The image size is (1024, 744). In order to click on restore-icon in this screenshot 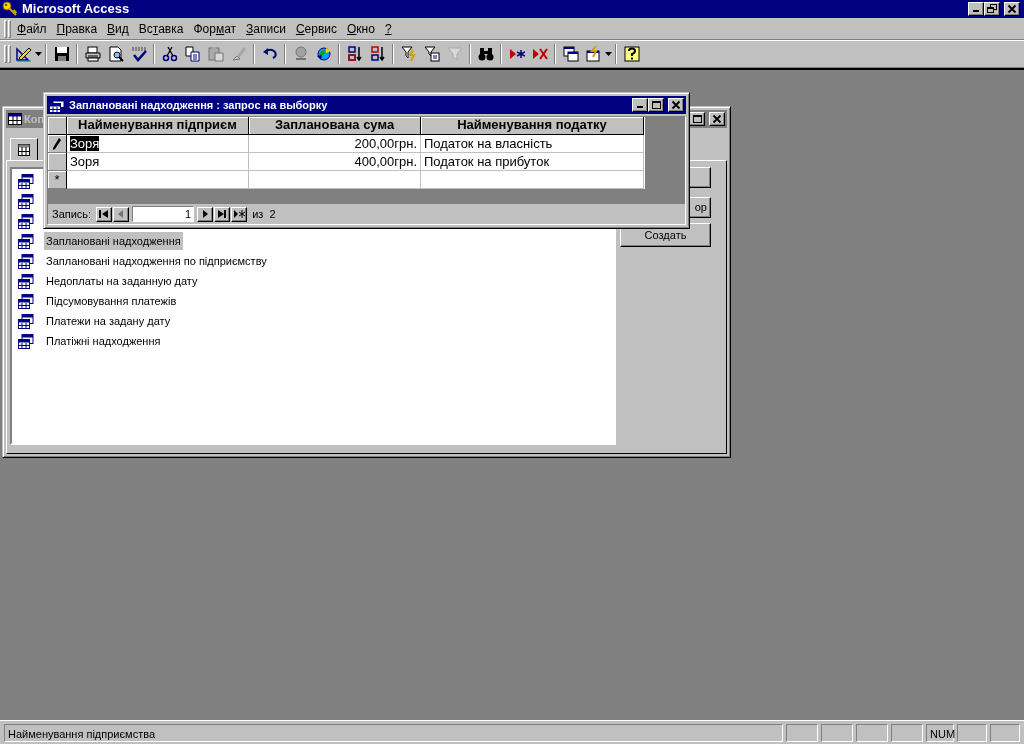, I will do `click(992, 9)`.